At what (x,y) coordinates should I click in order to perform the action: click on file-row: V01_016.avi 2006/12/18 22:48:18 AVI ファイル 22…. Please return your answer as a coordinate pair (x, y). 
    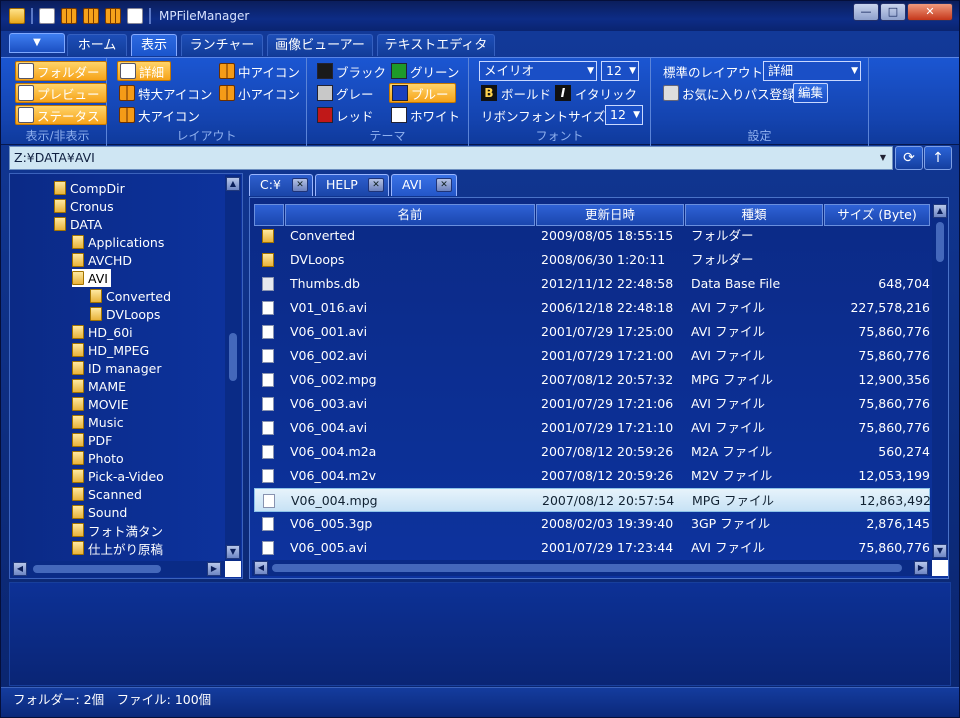
    Looking at the image, I should click on (592, 308).